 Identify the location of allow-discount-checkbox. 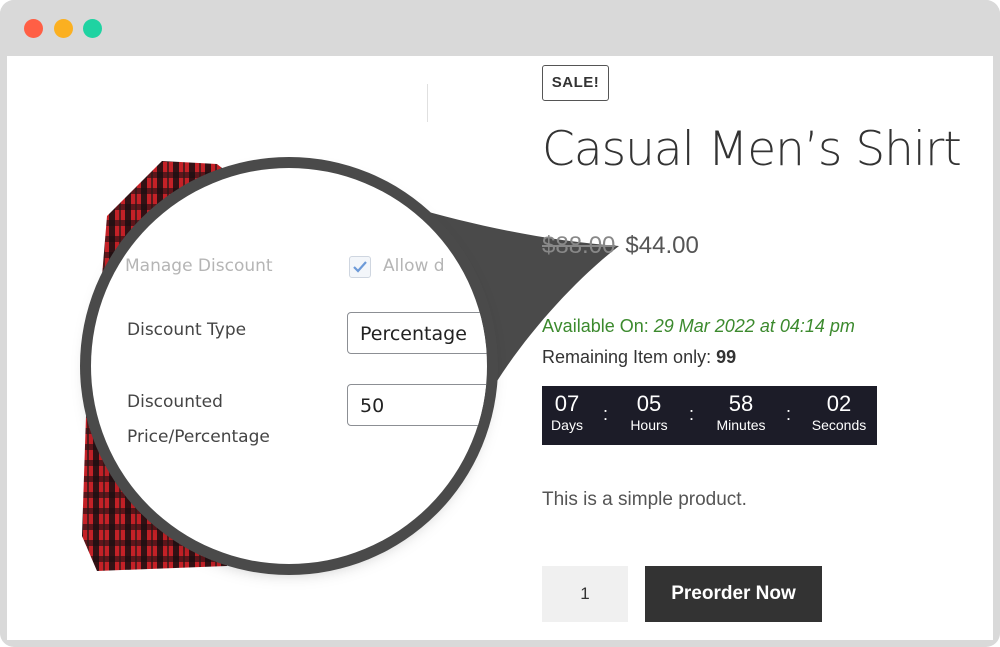
(360, 267).